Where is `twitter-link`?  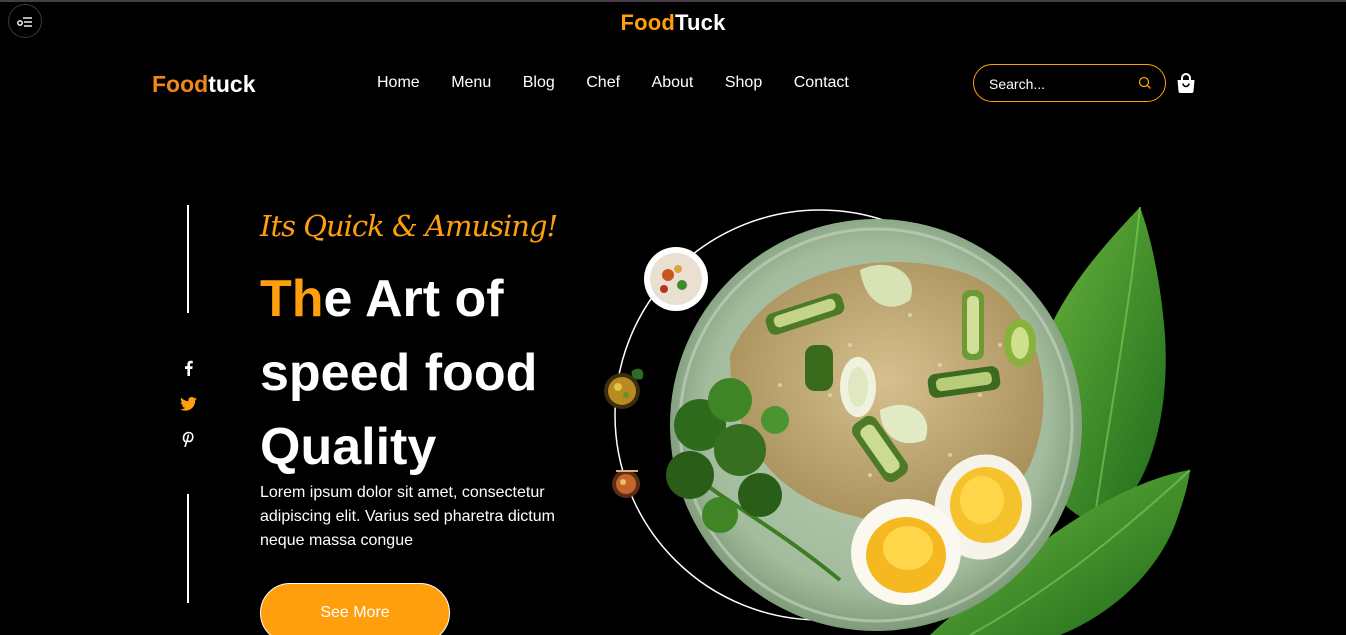 twitter-link is located at coordinates (188, 404).